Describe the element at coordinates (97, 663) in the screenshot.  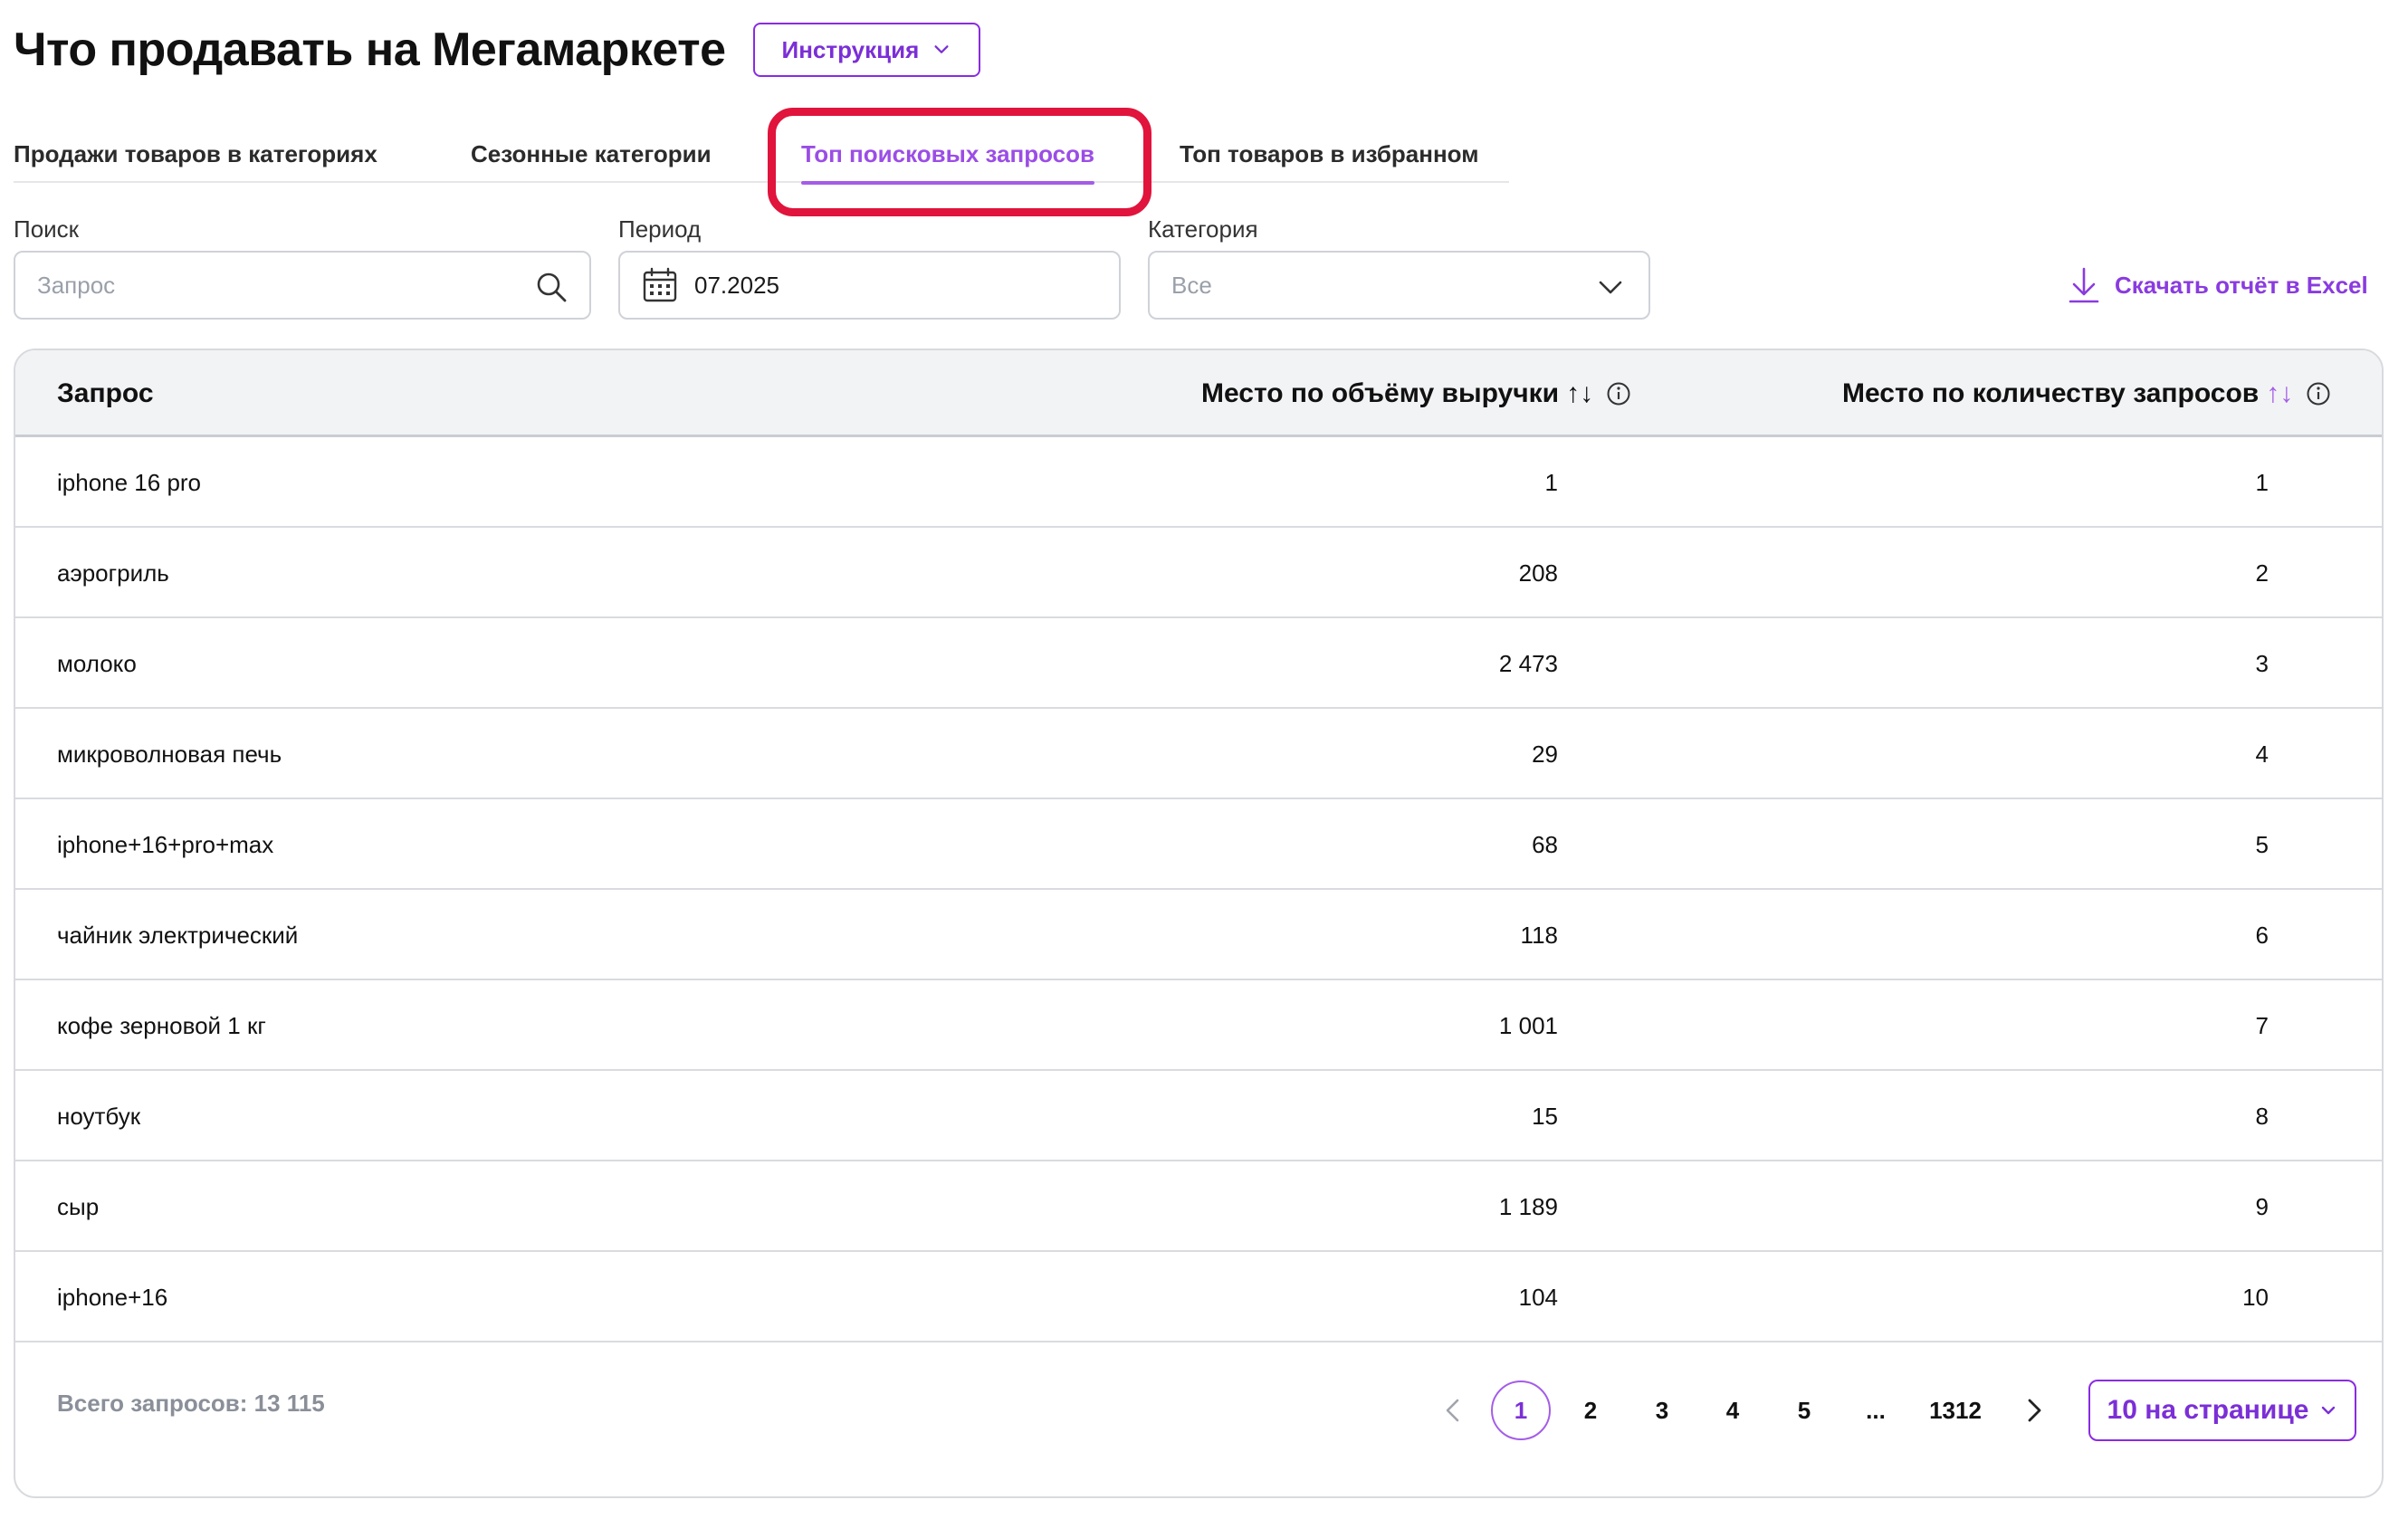
I see `query-cell: молоко` at that location.